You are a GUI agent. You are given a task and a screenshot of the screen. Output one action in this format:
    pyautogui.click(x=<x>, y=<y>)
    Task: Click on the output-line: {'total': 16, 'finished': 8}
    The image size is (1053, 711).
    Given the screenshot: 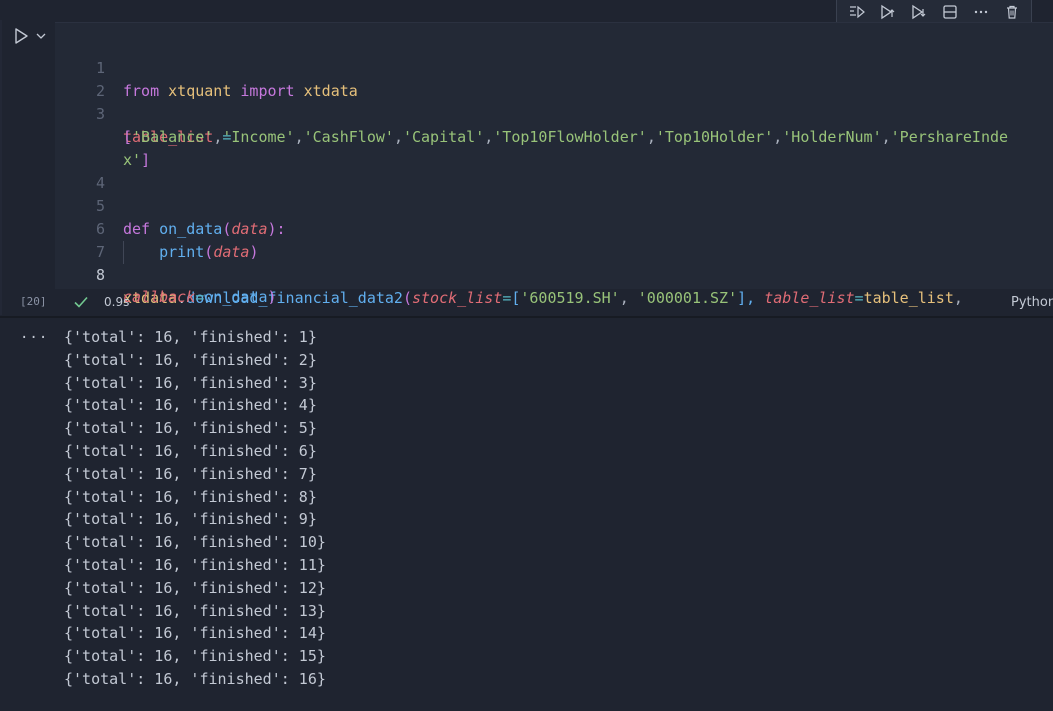 What is the action you would take?
    pyautogui.click(x=190, y=496)
    